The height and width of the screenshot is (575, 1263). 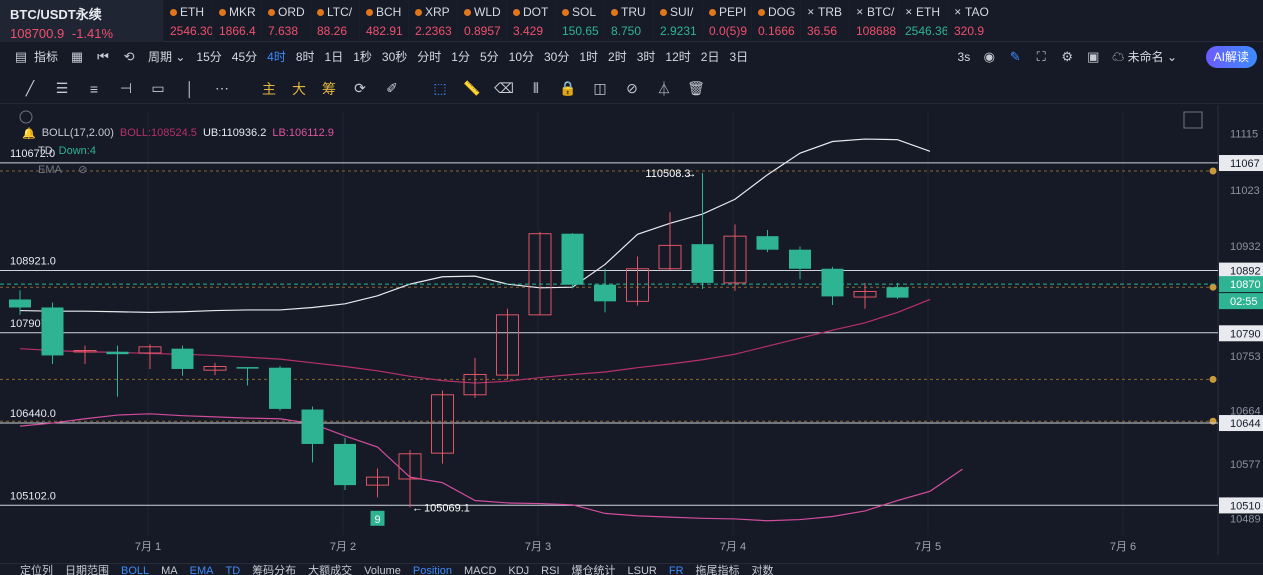 What do you see at coordinates (285, 21) in the screenshot?
I see `ticker-item: ORD 7.638` at bounding box center [285, 21].